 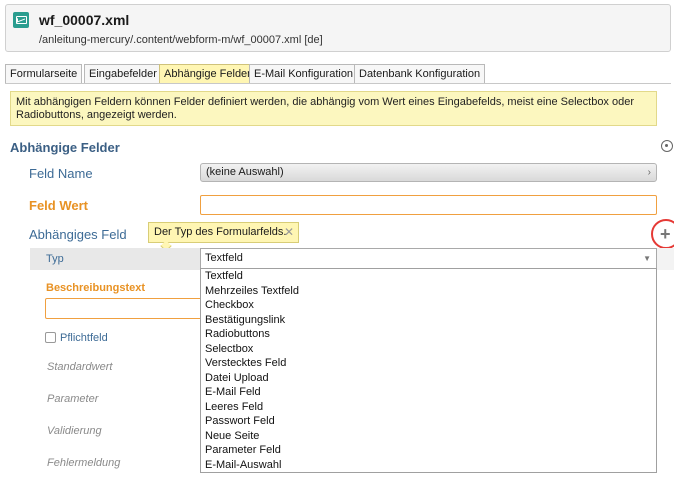 I want to click on standardwert-label: Standardwert, so click(x=80, y=367).